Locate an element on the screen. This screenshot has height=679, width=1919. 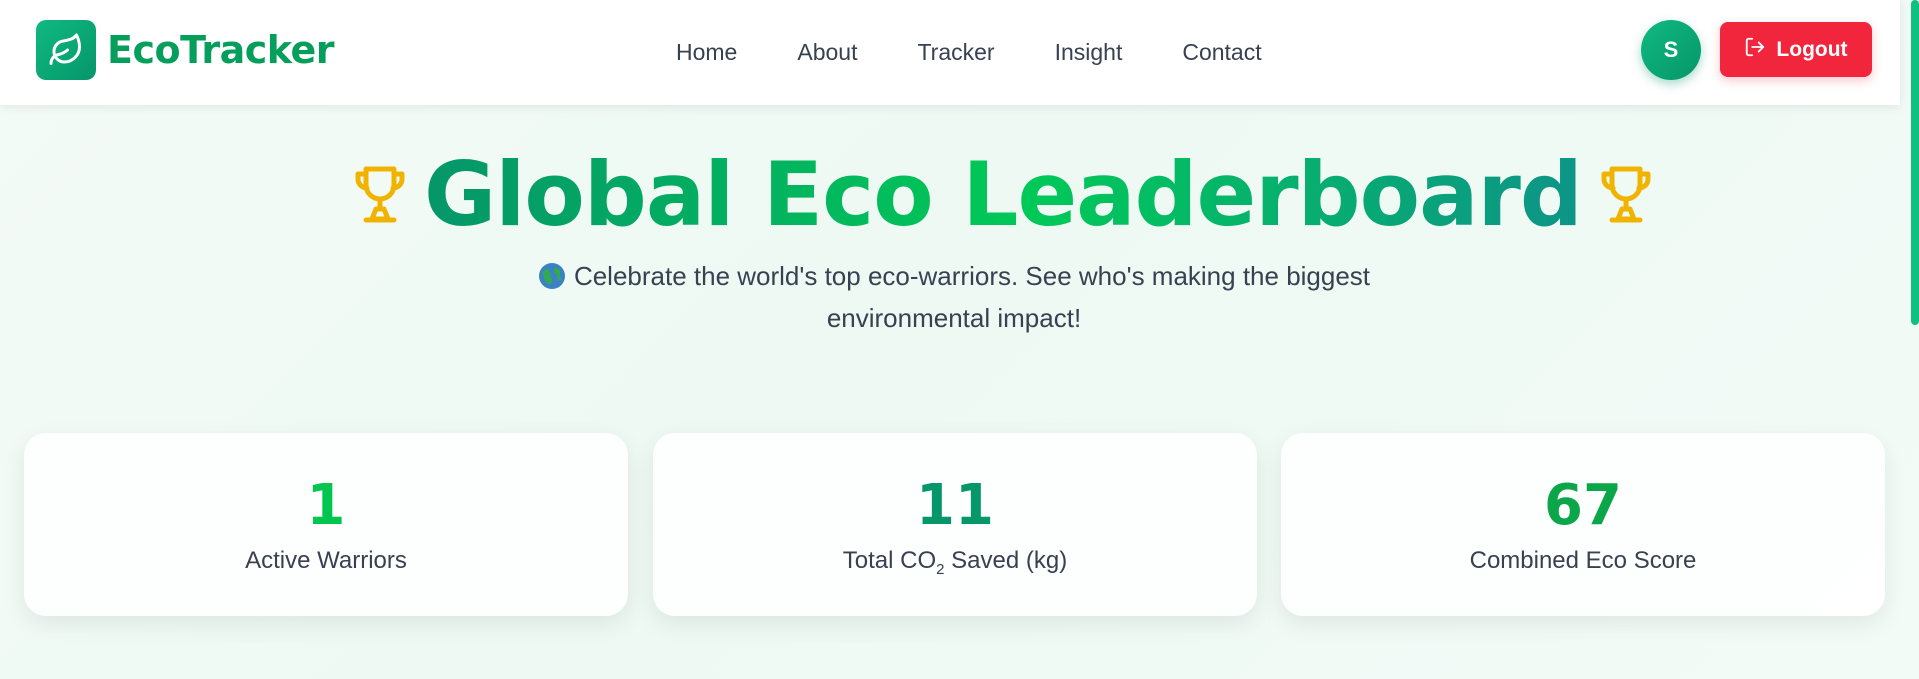
page-title: Global Eco Leaderboard is located at coordinates (1003, 194).